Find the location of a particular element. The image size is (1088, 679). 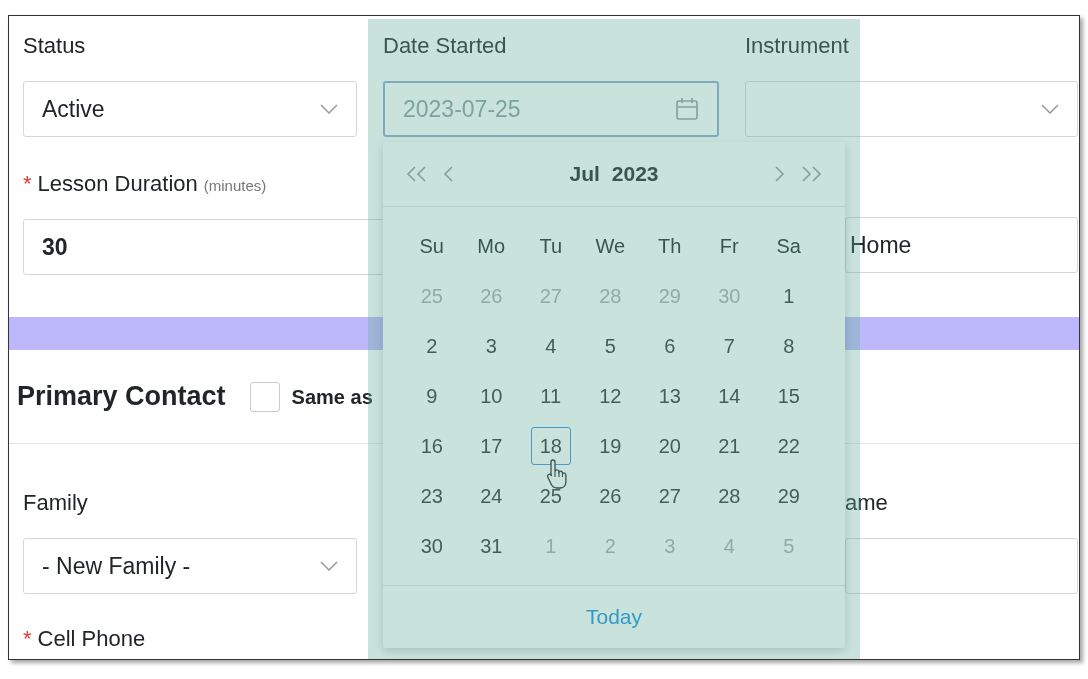

calendar-day: 28 is located at coordinates (729, 496).